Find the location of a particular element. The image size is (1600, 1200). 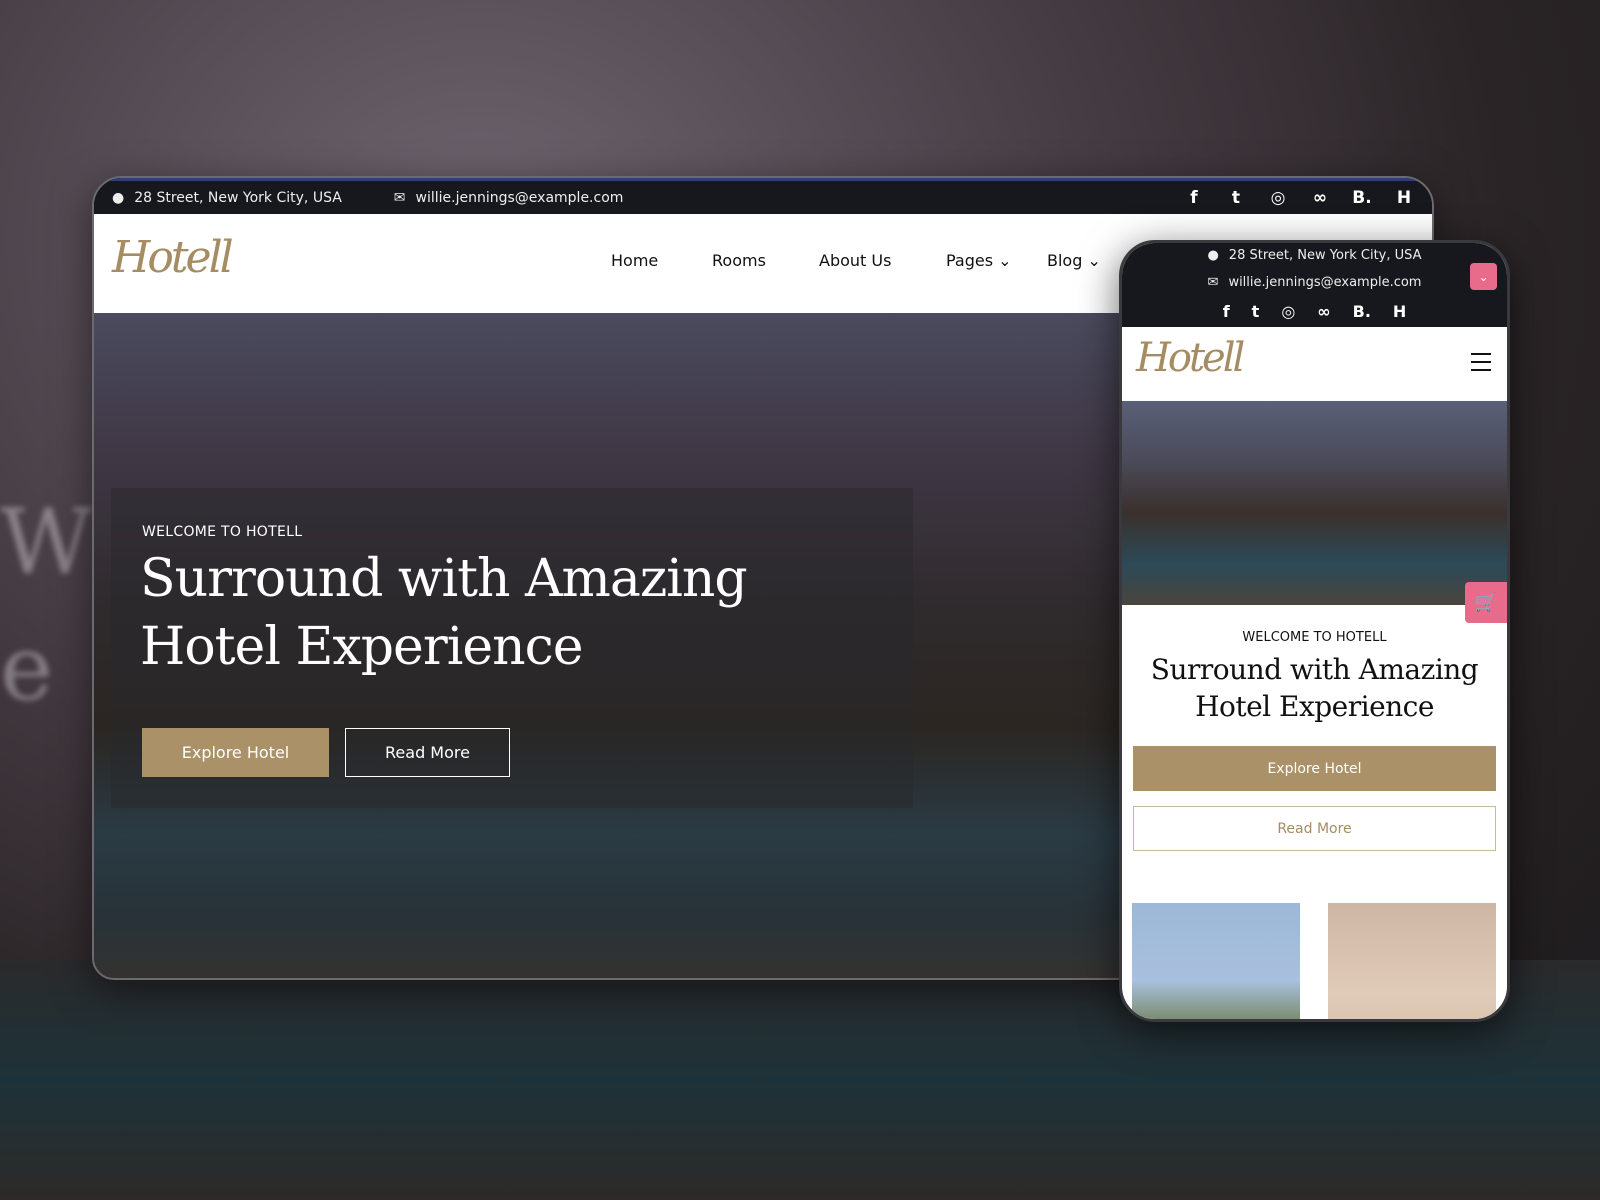

nav-pages: Pages ⌄ is located at coordinates (979, 260).